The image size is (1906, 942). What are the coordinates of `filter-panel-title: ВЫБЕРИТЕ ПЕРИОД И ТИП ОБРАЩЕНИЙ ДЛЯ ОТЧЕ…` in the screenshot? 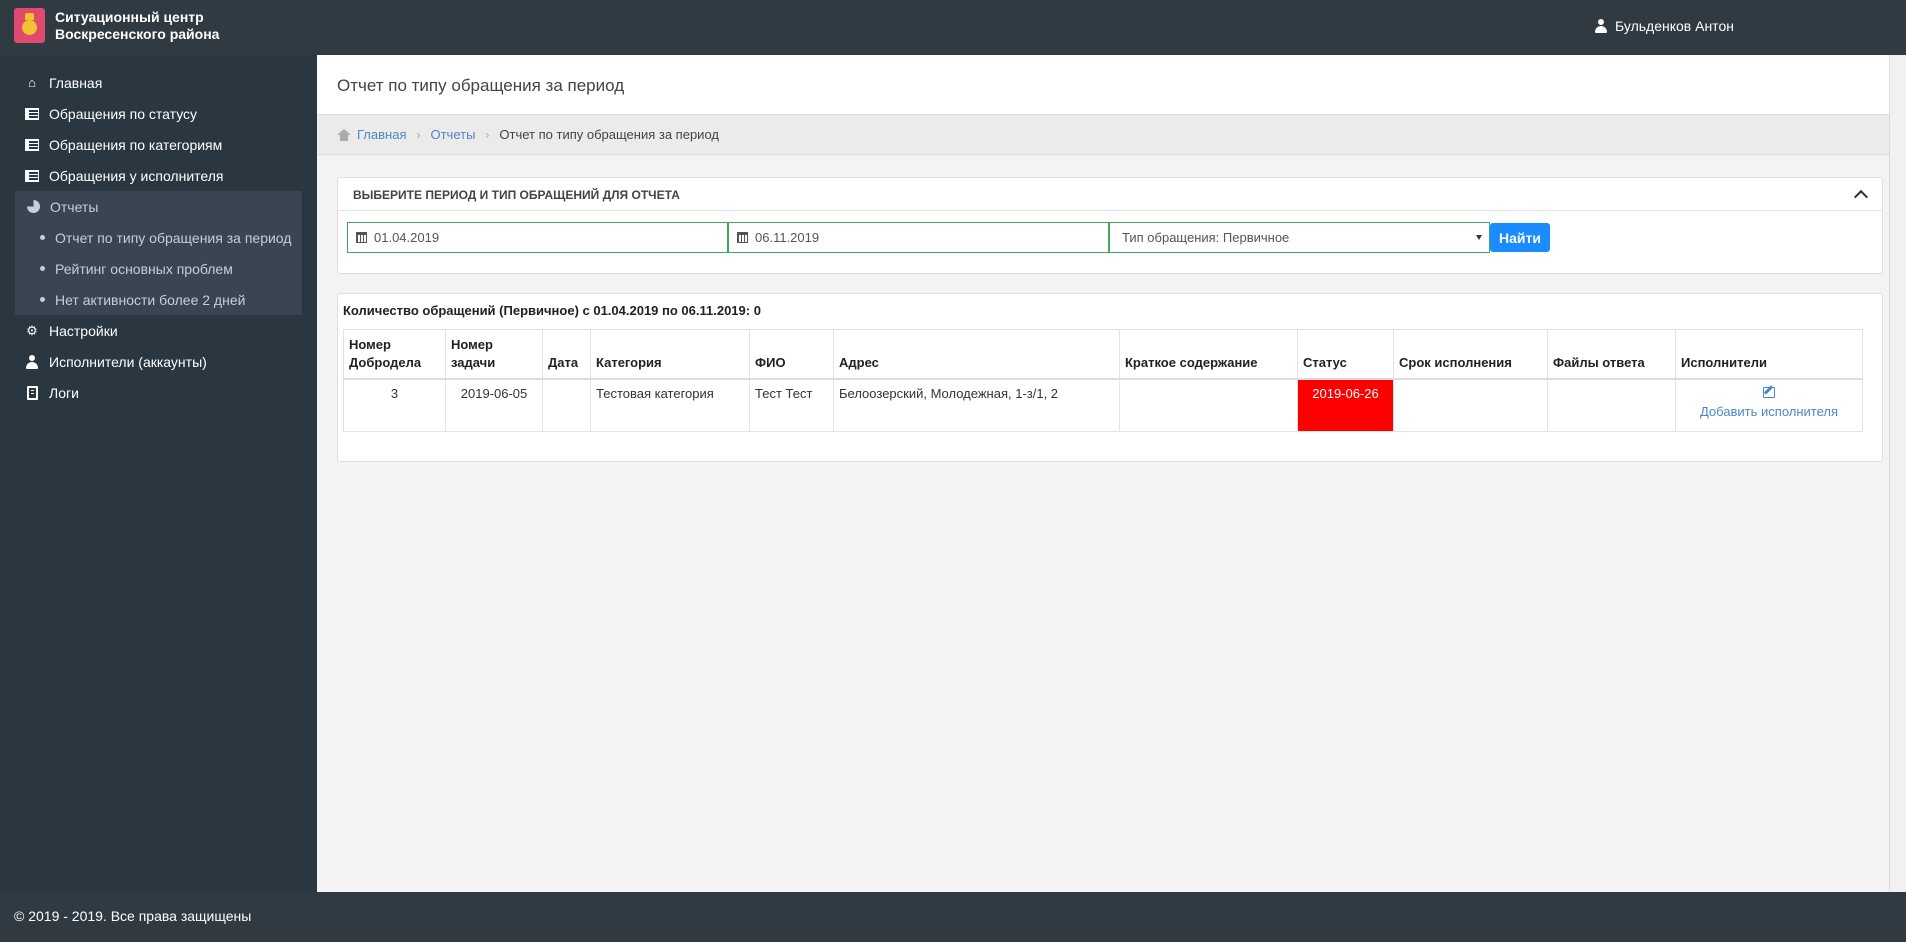 It's located at (1110, 194).